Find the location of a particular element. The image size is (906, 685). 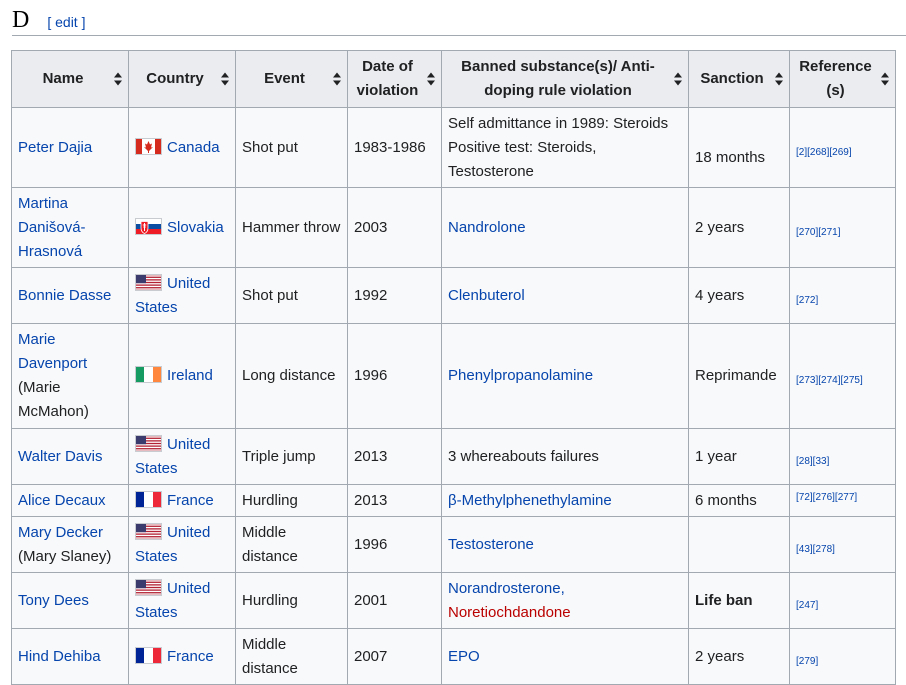

reference-link: [72][276][277] is located at coordinates (826, 497).